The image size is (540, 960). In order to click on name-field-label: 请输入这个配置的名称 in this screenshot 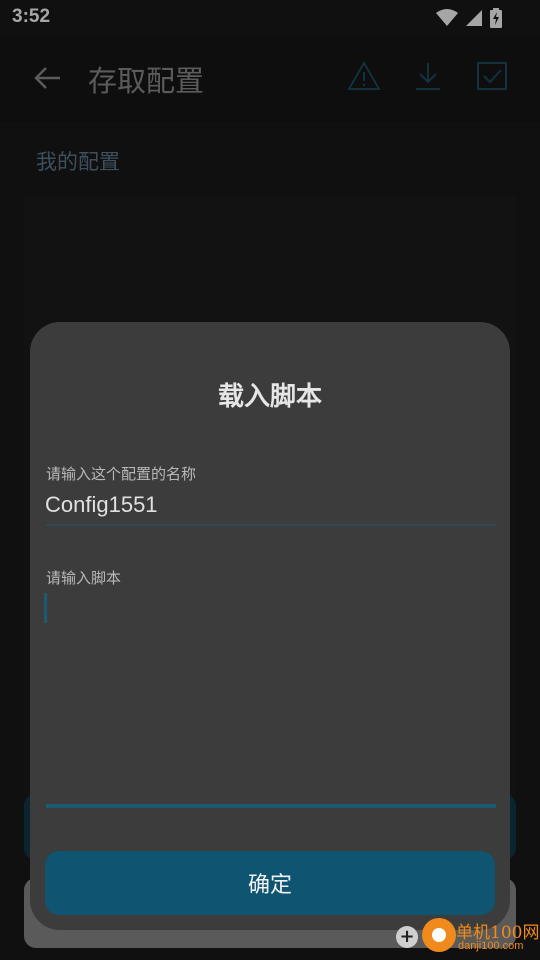, I will do `click(121, 474)`.